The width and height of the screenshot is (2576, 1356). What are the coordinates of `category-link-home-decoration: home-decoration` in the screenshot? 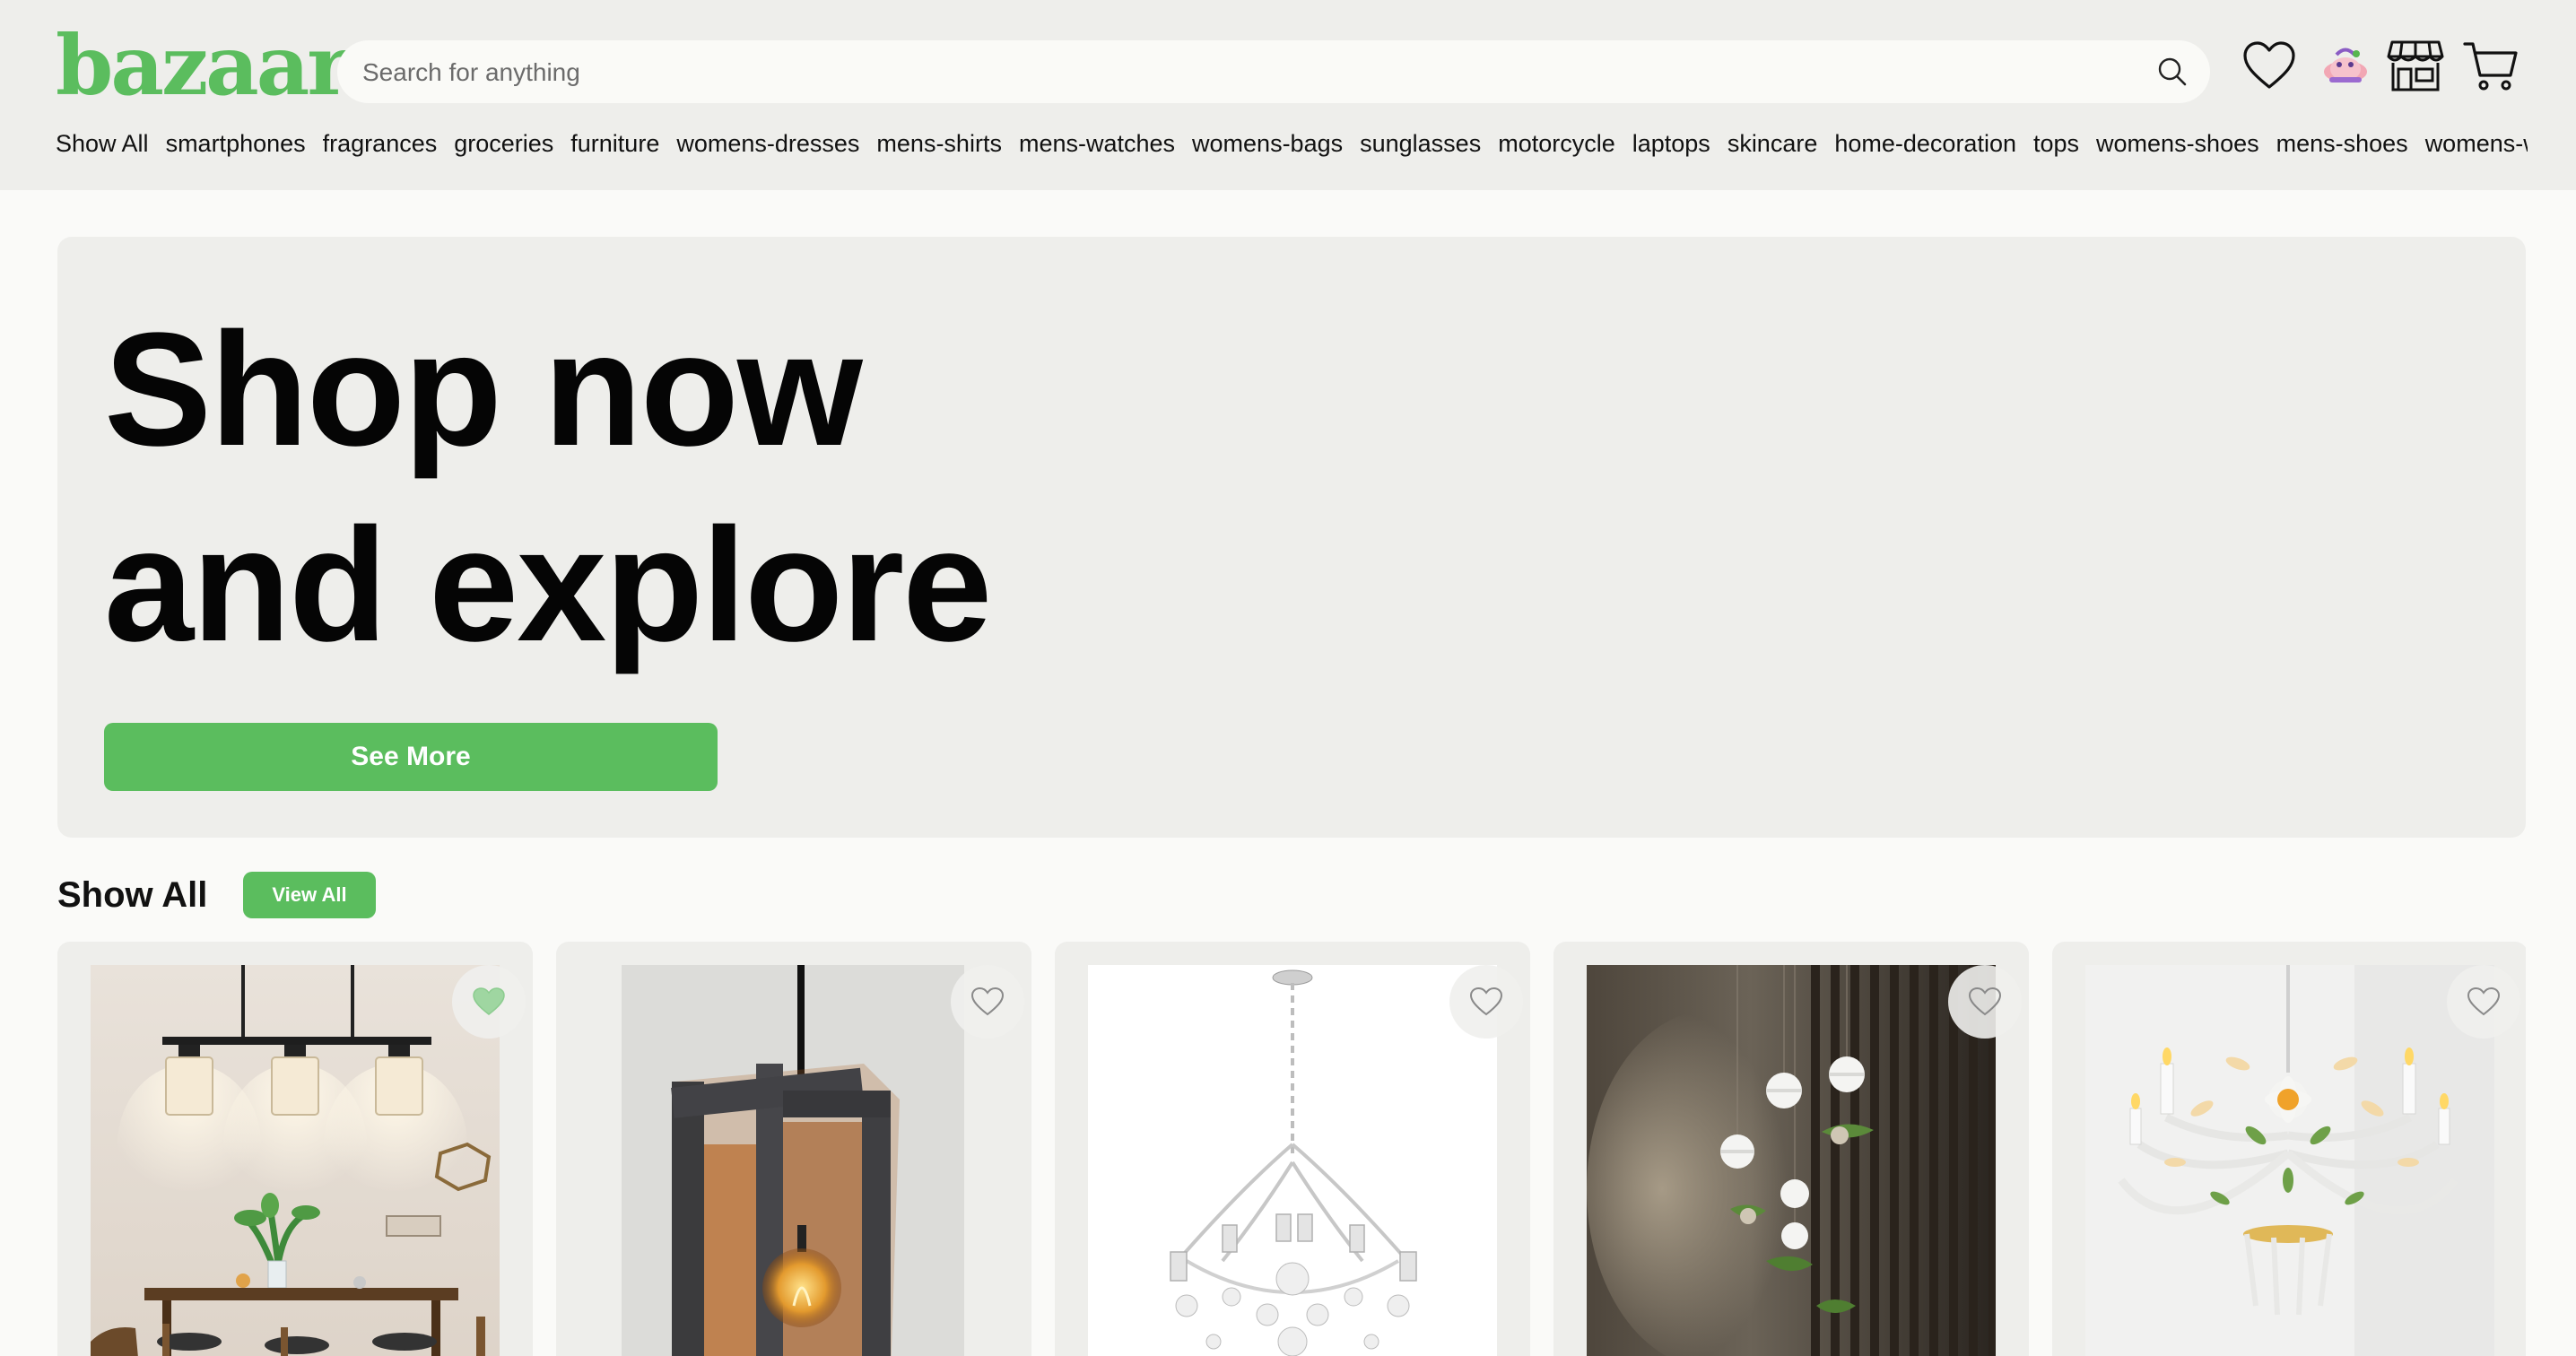 It's located at (1925, 143).